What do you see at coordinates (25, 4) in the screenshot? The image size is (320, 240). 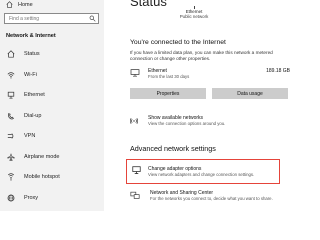 I see `home-label: Home` at bounding box center [25, 4].